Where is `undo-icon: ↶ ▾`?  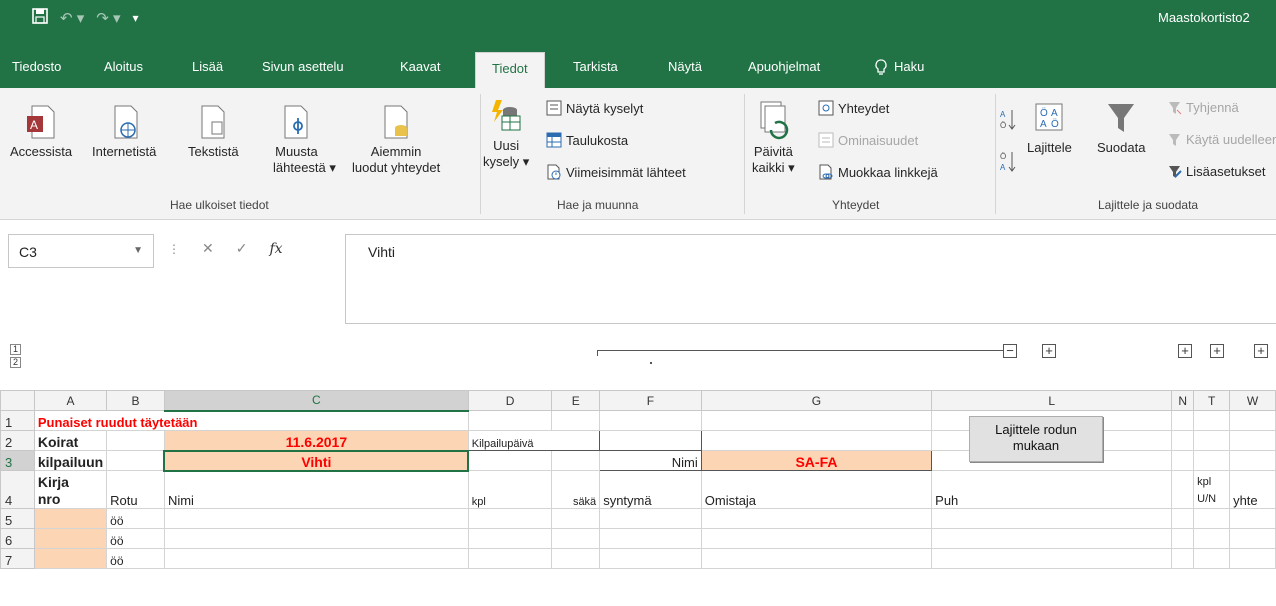 undo-icon: ↶ ▾ is located at coordinates (72, 18).